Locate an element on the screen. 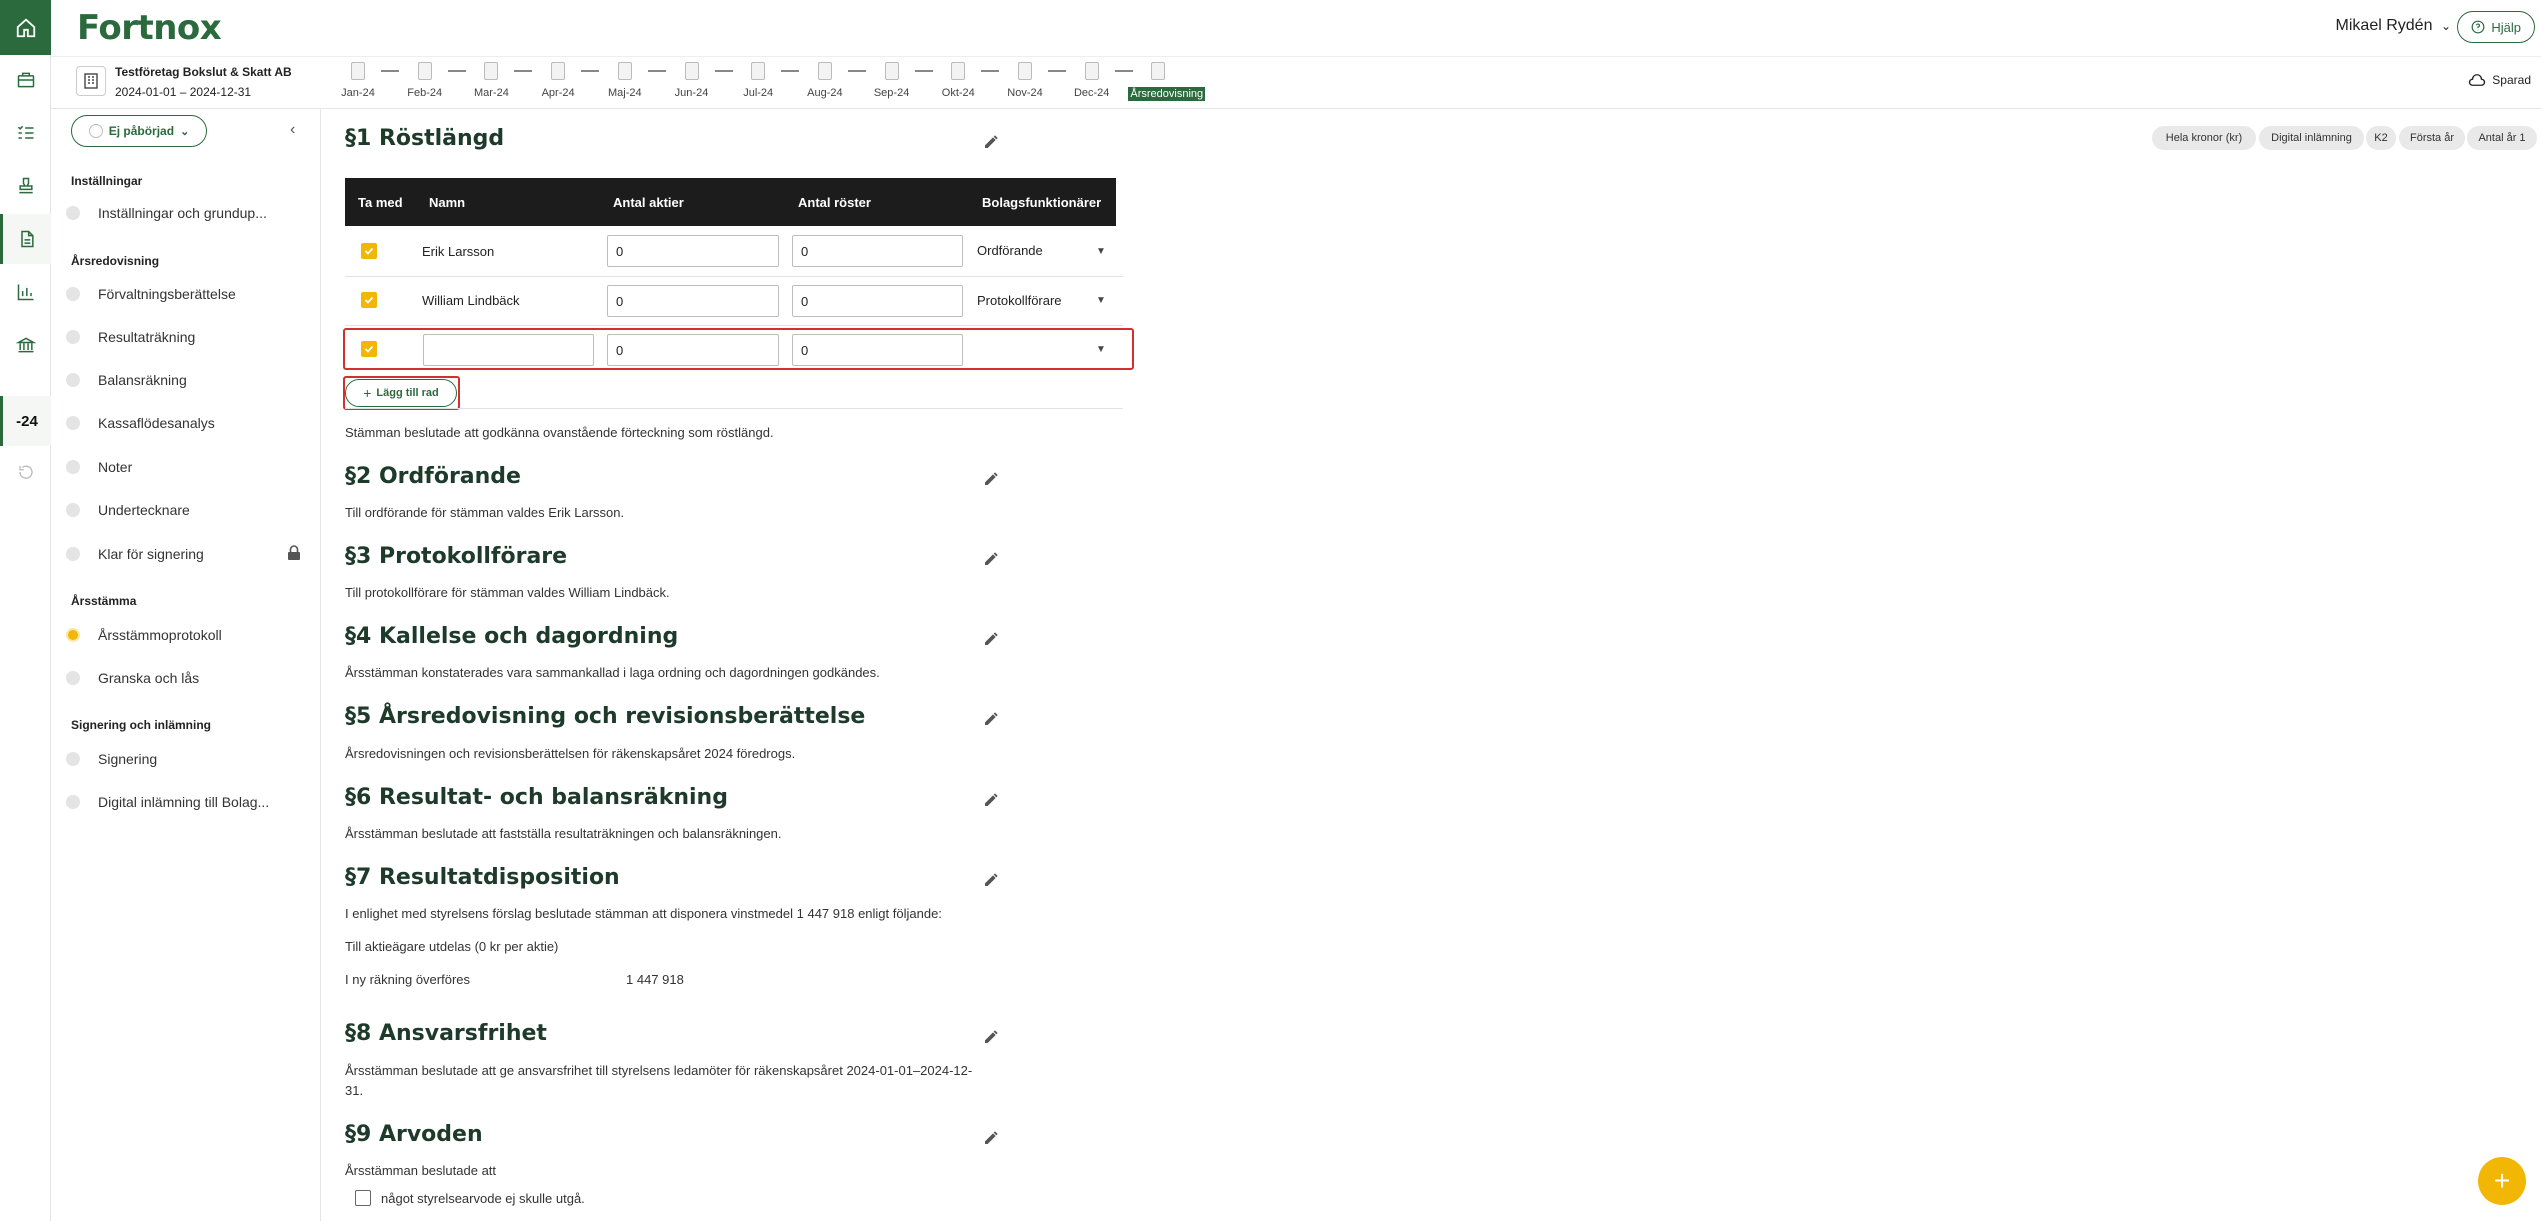 Image resolution: width=2541 pixels, height=1221 pixels. add-row-button: + Lägg till rad is located at coordinates (401, 393).